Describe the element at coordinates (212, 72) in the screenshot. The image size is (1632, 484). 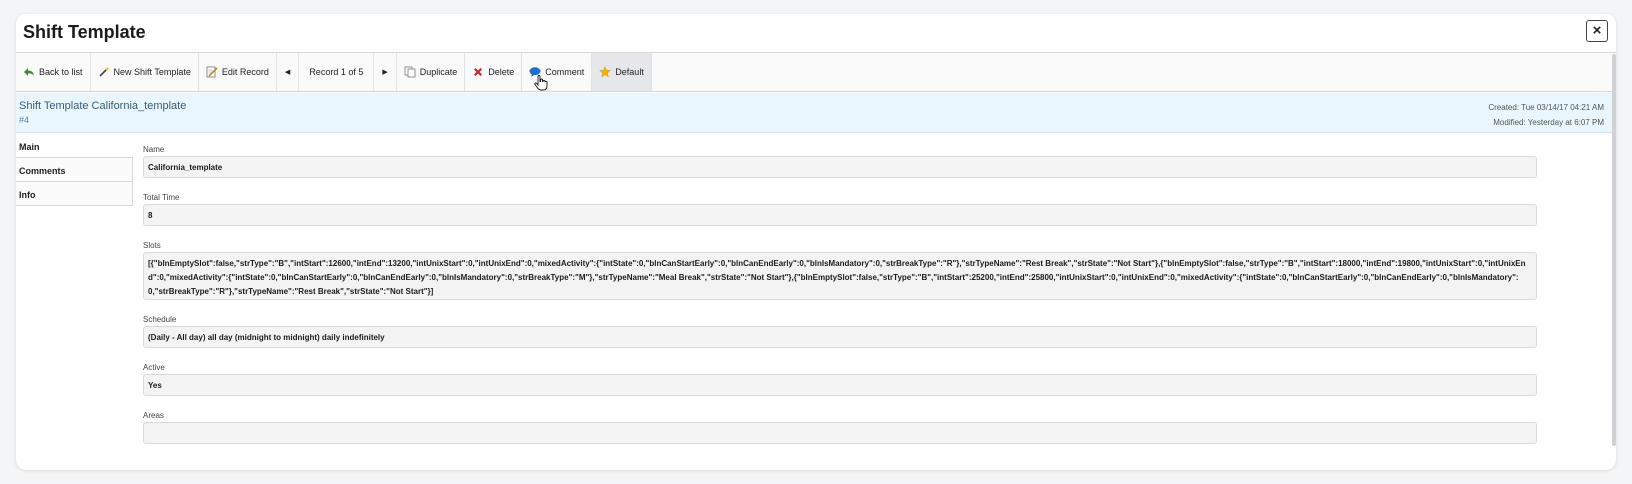
I see `edit-pencil-icon` at that location.